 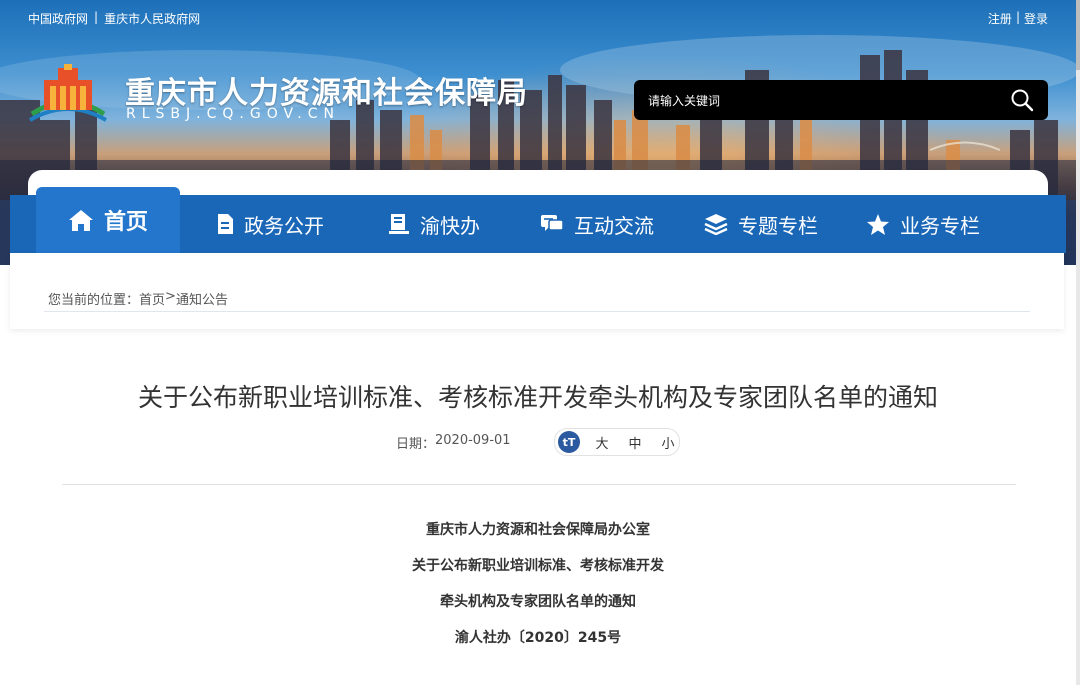 What do you see at coordinates (125, 222) in the screenshot?
I see `nav-label: 首页` at bounding box center [125, 222].